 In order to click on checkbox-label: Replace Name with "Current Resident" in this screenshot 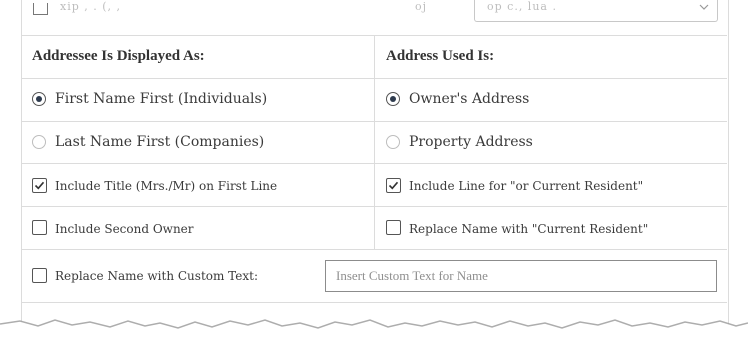, I will do `click(529, 229)`.